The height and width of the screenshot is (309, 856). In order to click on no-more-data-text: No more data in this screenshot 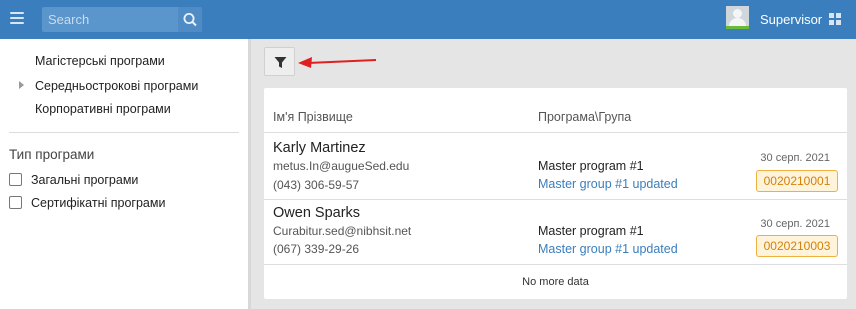, I will do `click(555, 282)`.